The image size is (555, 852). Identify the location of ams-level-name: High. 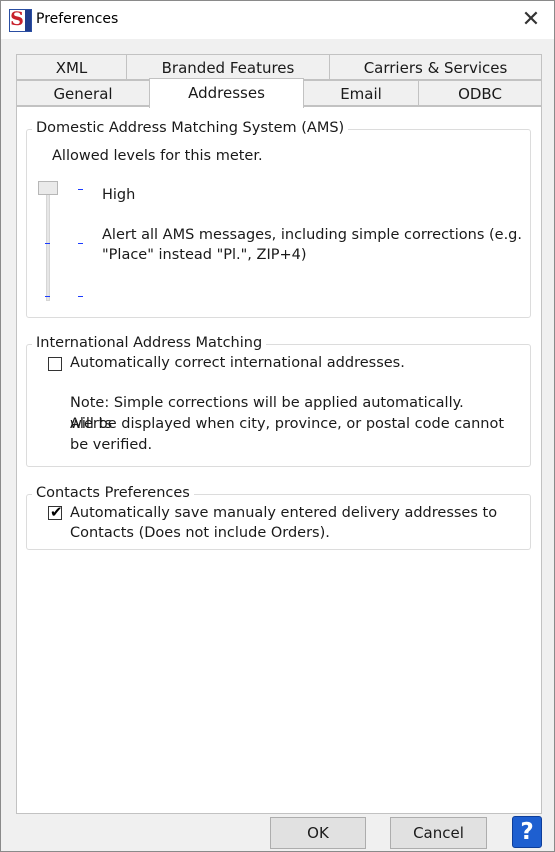
(119, 195).